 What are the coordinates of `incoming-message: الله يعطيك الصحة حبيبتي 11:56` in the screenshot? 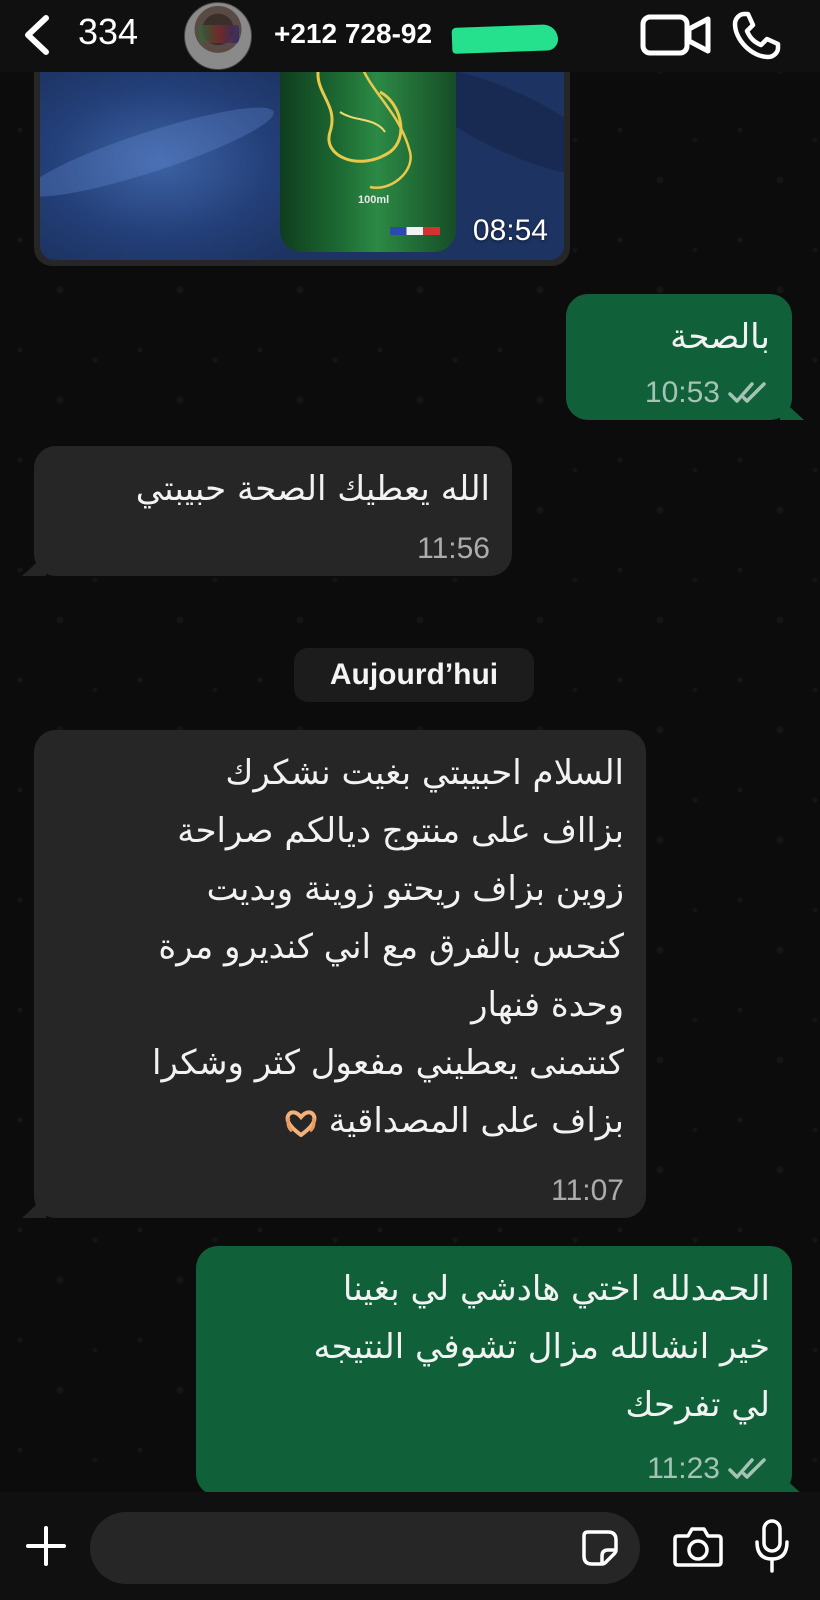 It's located at (273, 511).